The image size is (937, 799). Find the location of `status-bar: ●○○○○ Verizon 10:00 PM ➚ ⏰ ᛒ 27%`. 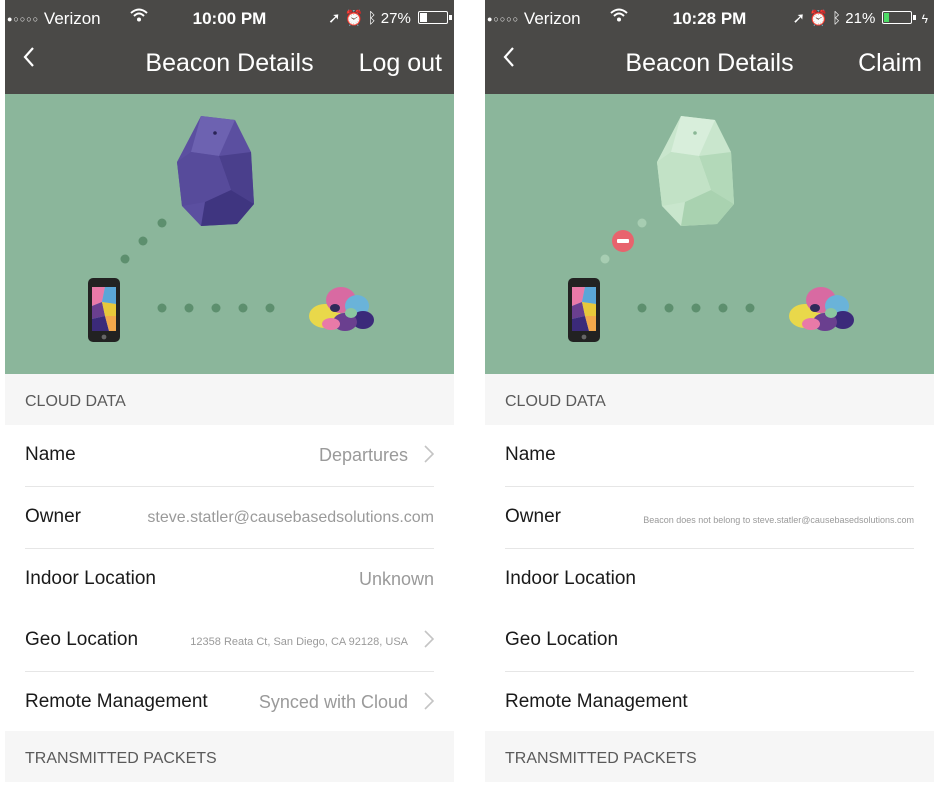

status-bar: ●○○○○ Verizon 10:00 PM ➚ ⏰ ᛒ 27% is located at coordinates (229, 18).